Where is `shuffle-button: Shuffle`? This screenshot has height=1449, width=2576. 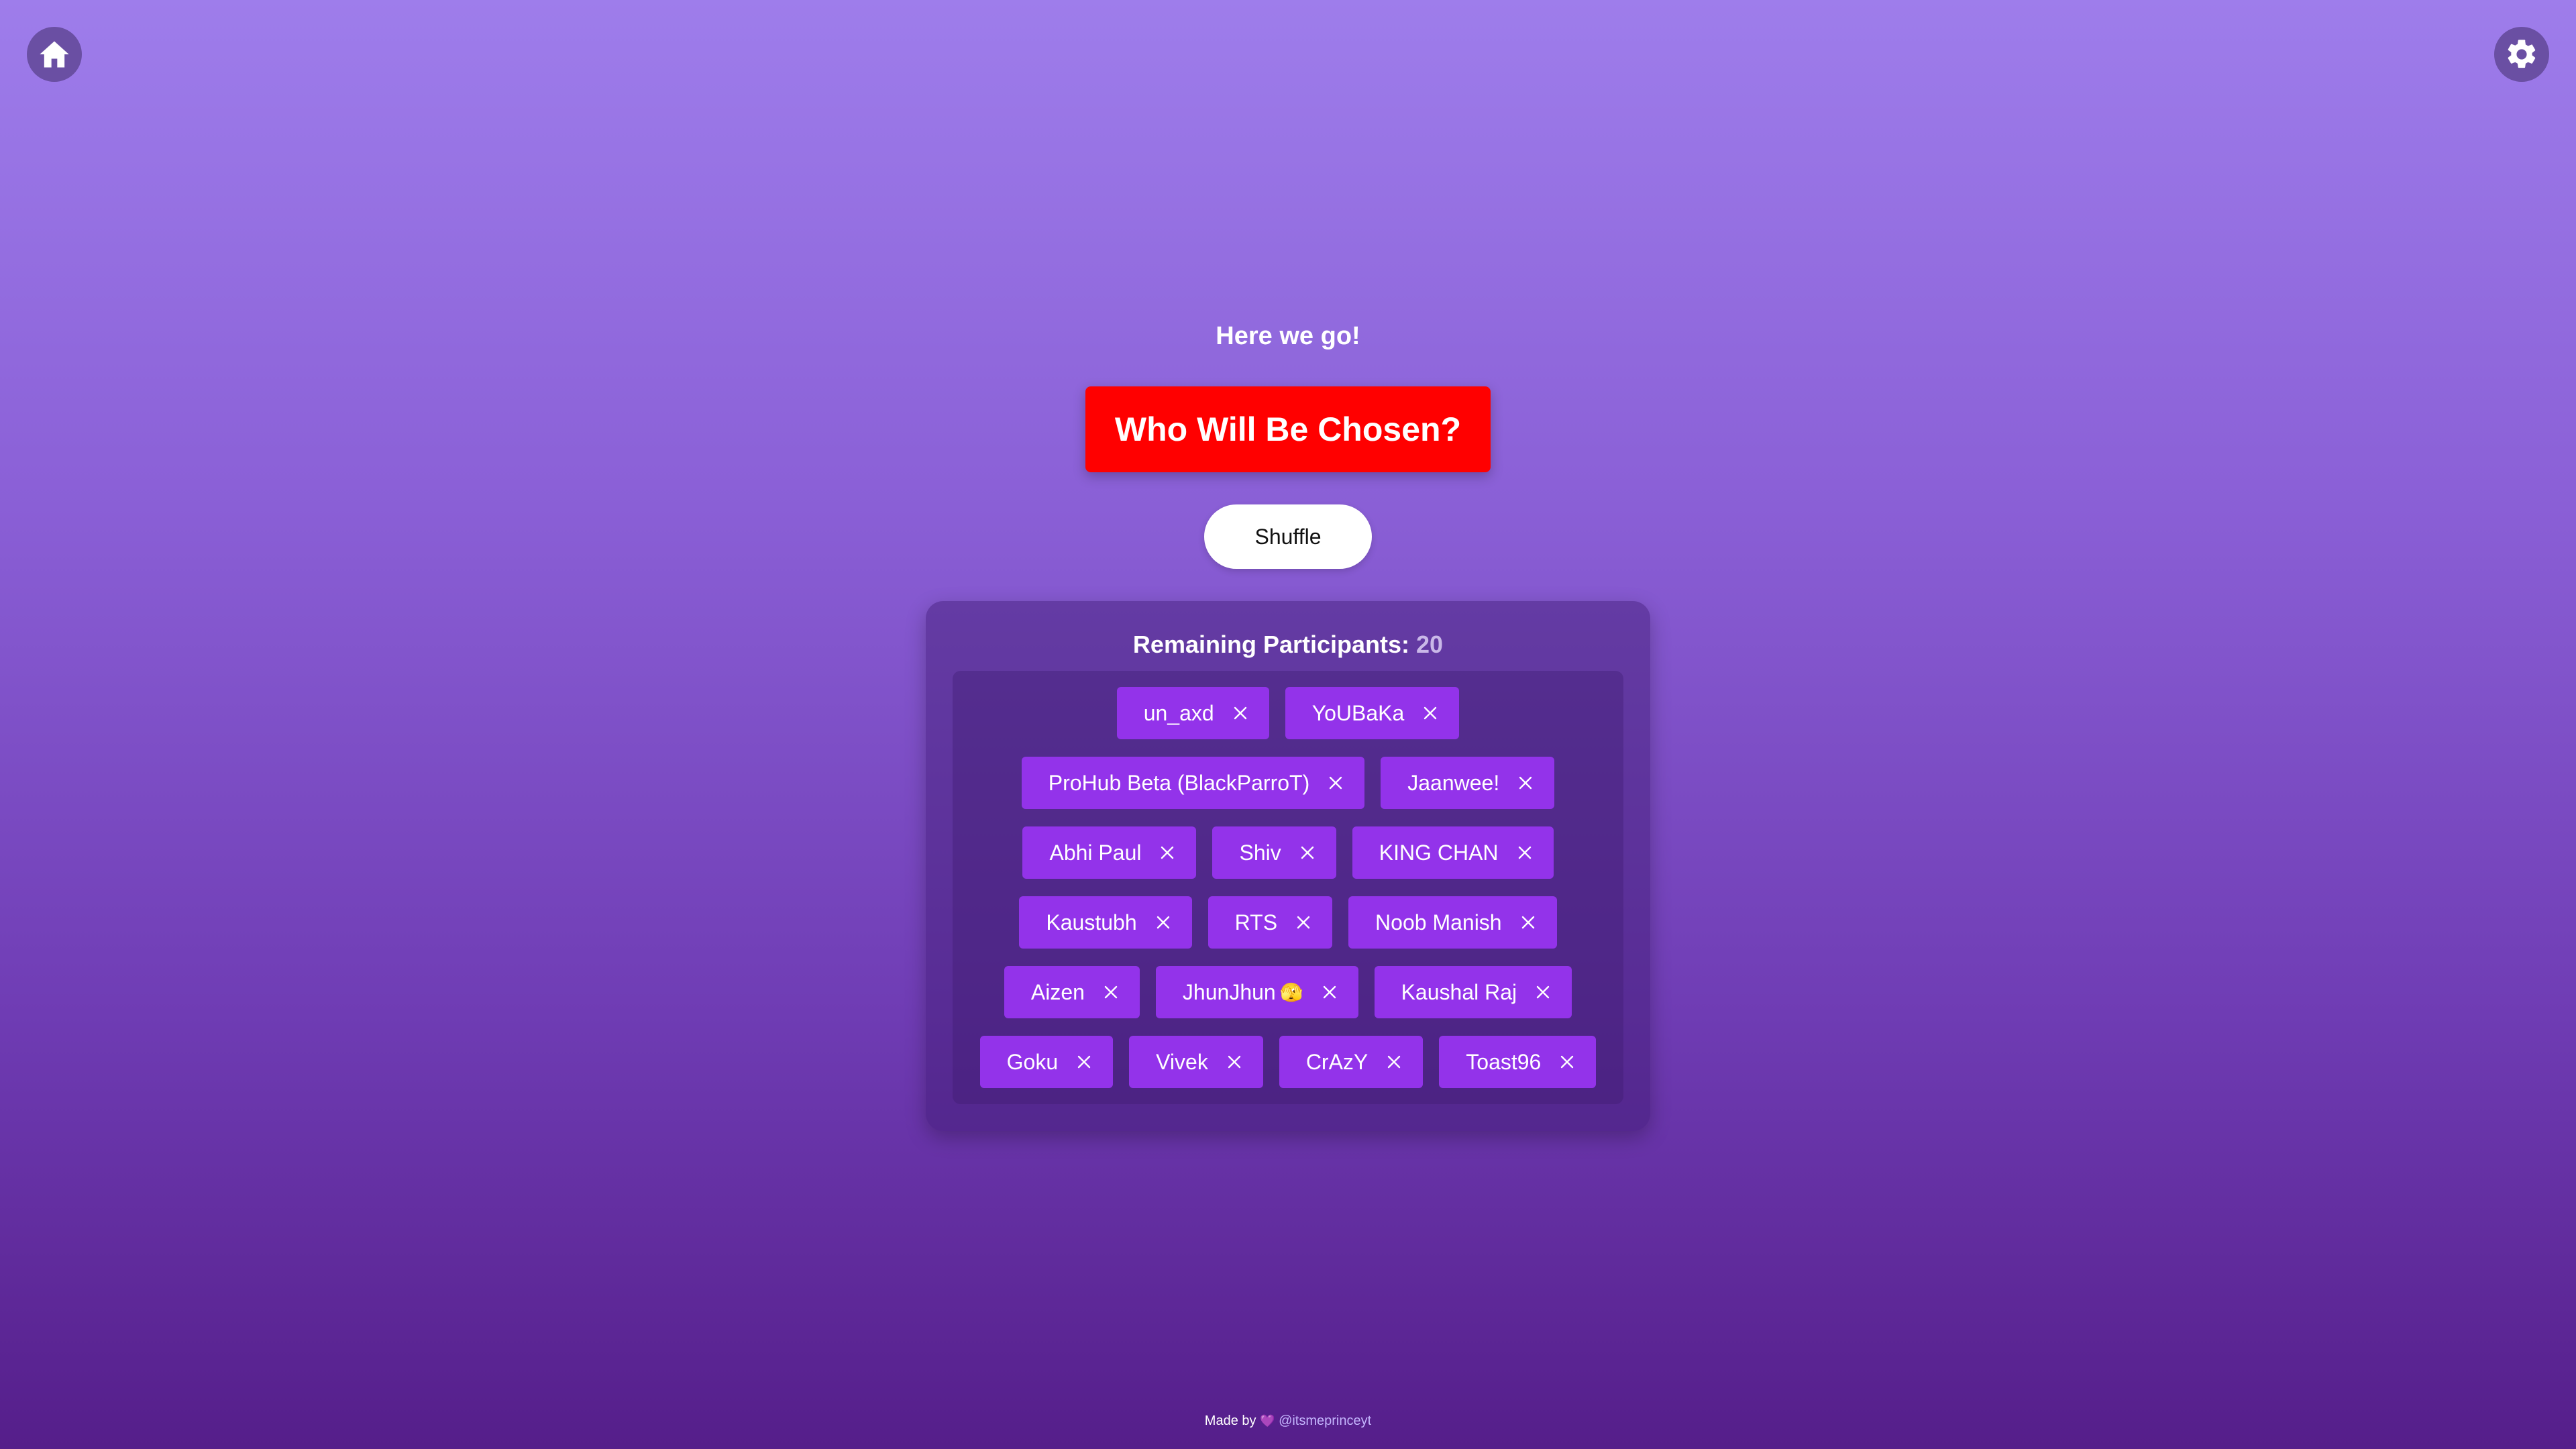 shuffle-button: Shuffle is located at coordinates (1288, 536).